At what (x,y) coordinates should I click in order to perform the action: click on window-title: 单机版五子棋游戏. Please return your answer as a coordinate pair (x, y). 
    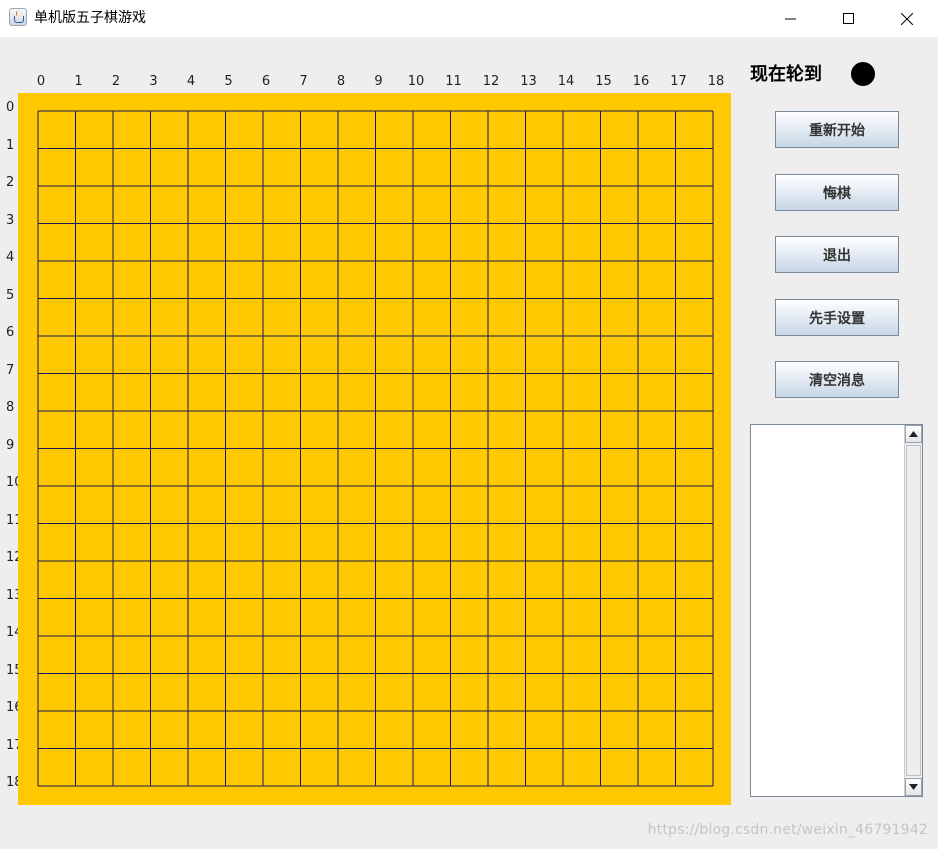
    Looking at the image, I should click on (90, 18).